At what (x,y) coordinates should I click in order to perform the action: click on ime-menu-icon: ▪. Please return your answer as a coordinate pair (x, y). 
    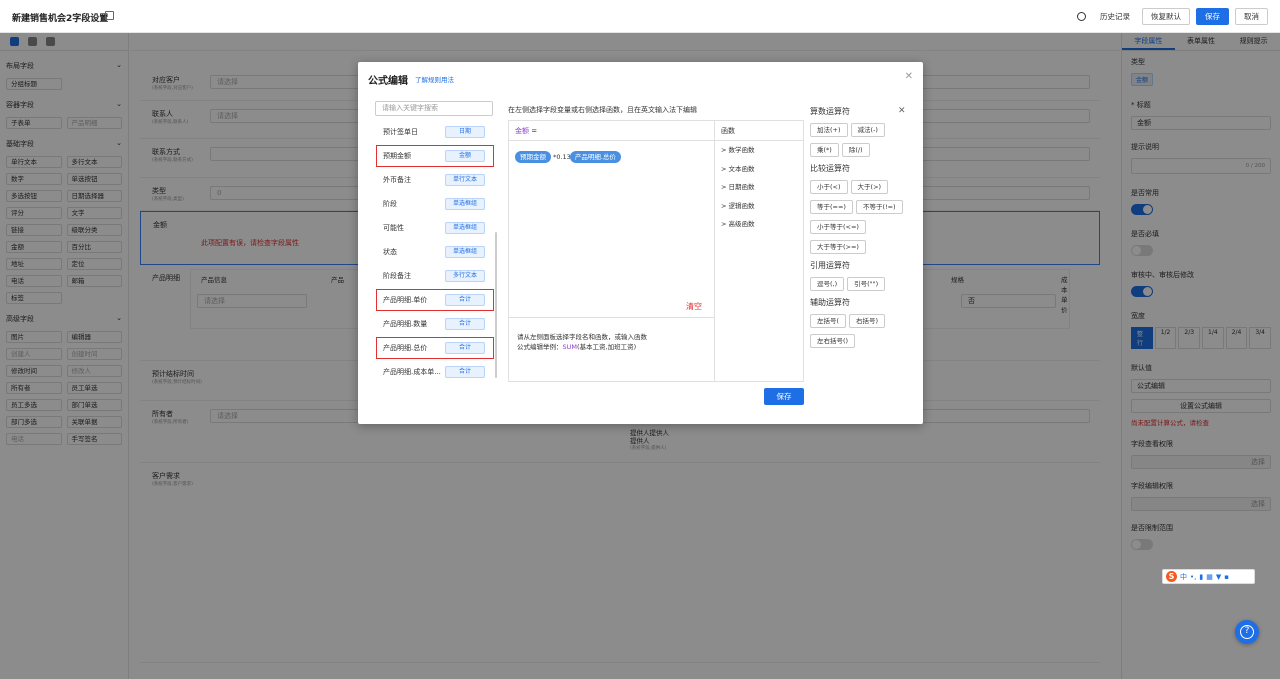
    Looking at the image, I should click on (1226, 577).